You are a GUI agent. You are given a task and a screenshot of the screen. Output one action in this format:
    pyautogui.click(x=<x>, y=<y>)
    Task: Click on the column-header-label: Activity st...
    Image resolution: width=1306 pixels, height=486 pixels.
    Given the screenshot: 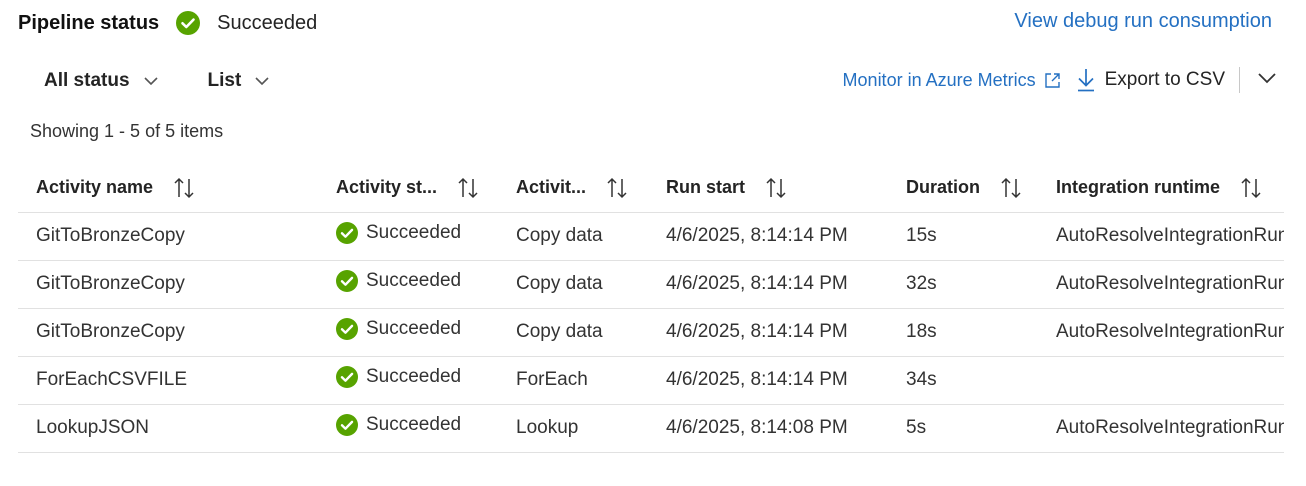 What is the action you would take?
    pyautogui.click(x=387, y=187)
    